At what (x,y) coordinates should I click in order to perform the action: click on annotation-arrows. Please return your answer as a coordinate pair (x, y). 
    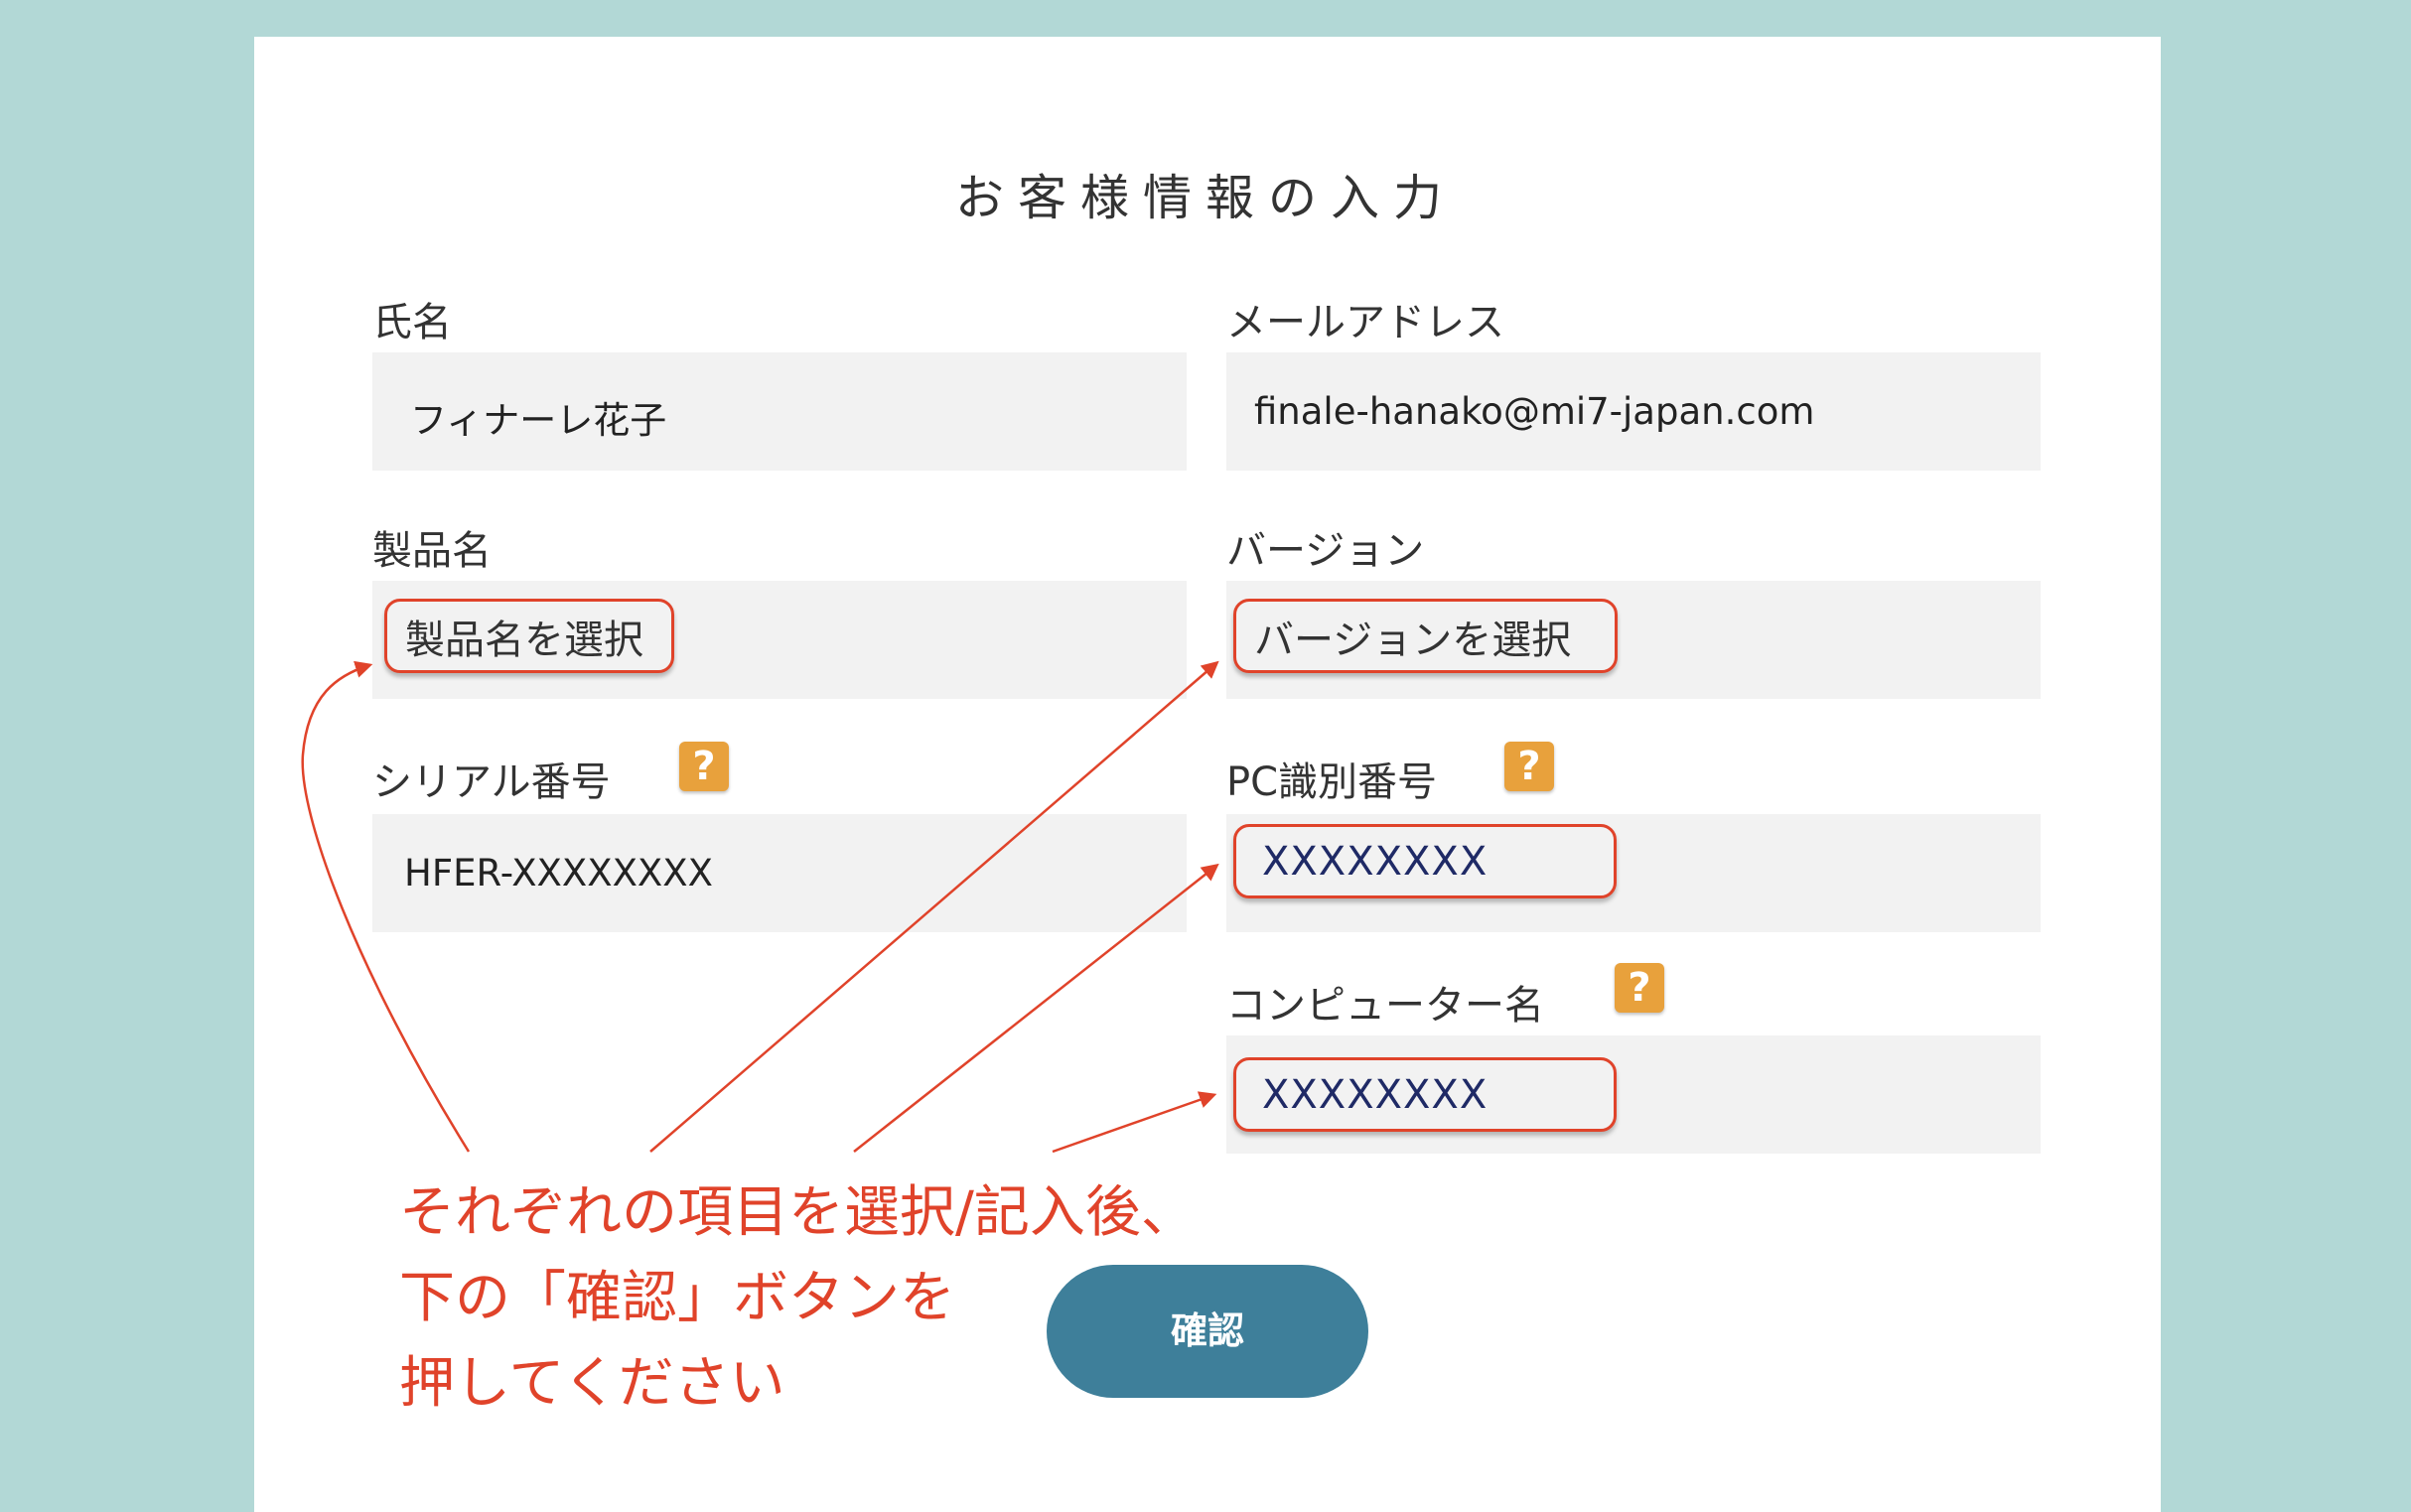
    Looking at the image, I should click on (760, 907).